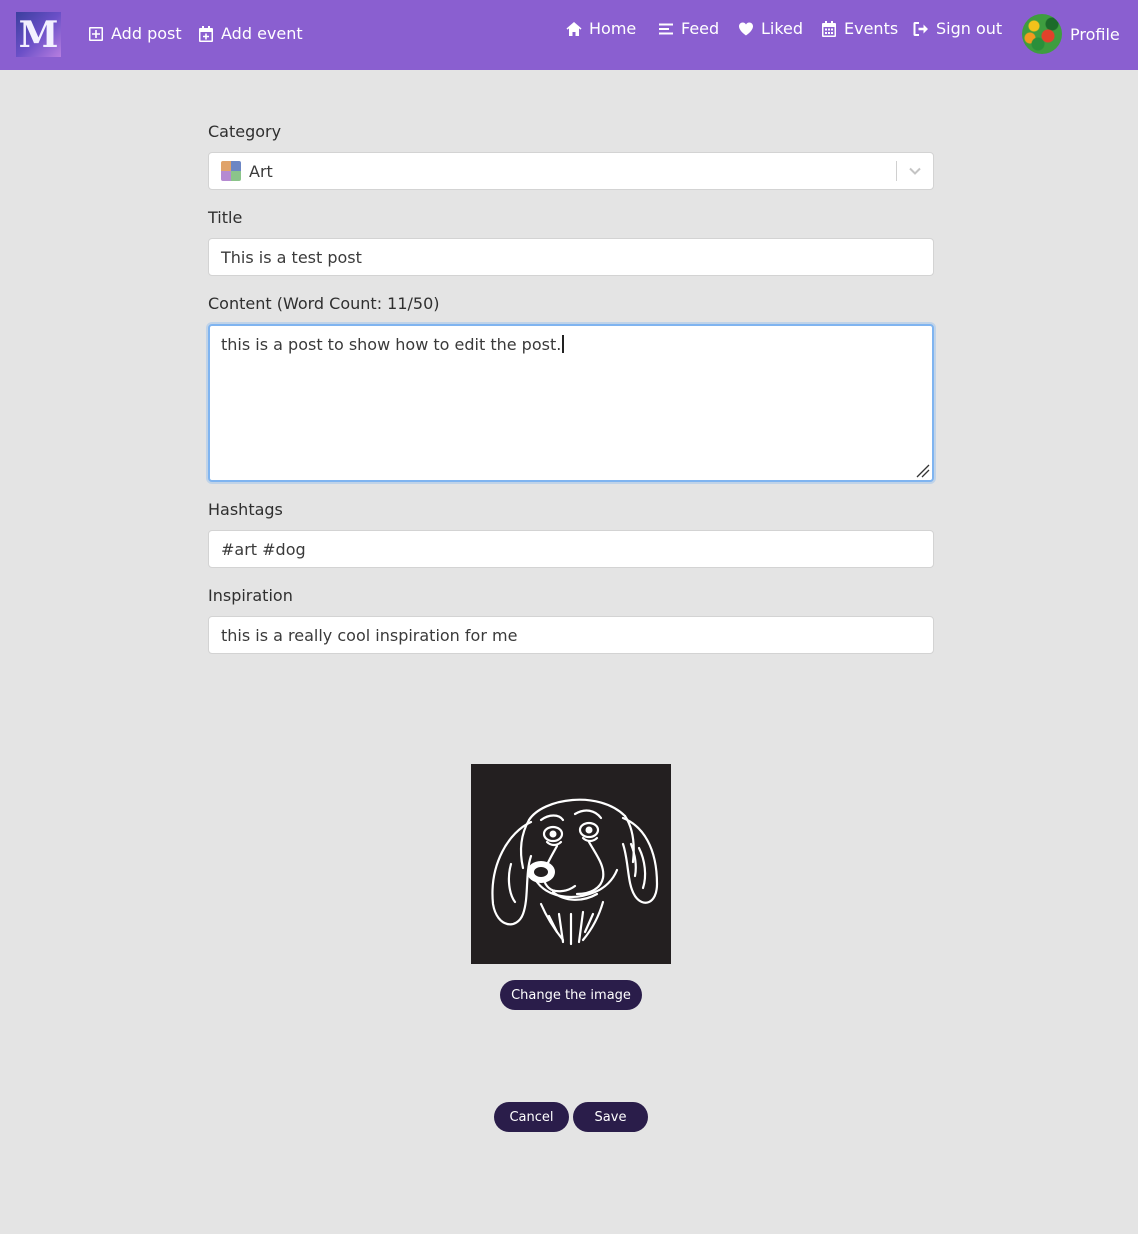  I want to click on category-select: Art, so click(571, 171).